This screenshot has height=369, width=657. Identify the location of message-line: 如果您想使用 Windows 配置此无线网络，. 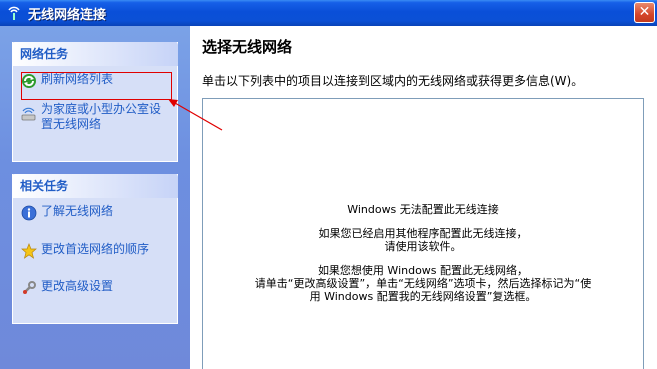
(423, 270).